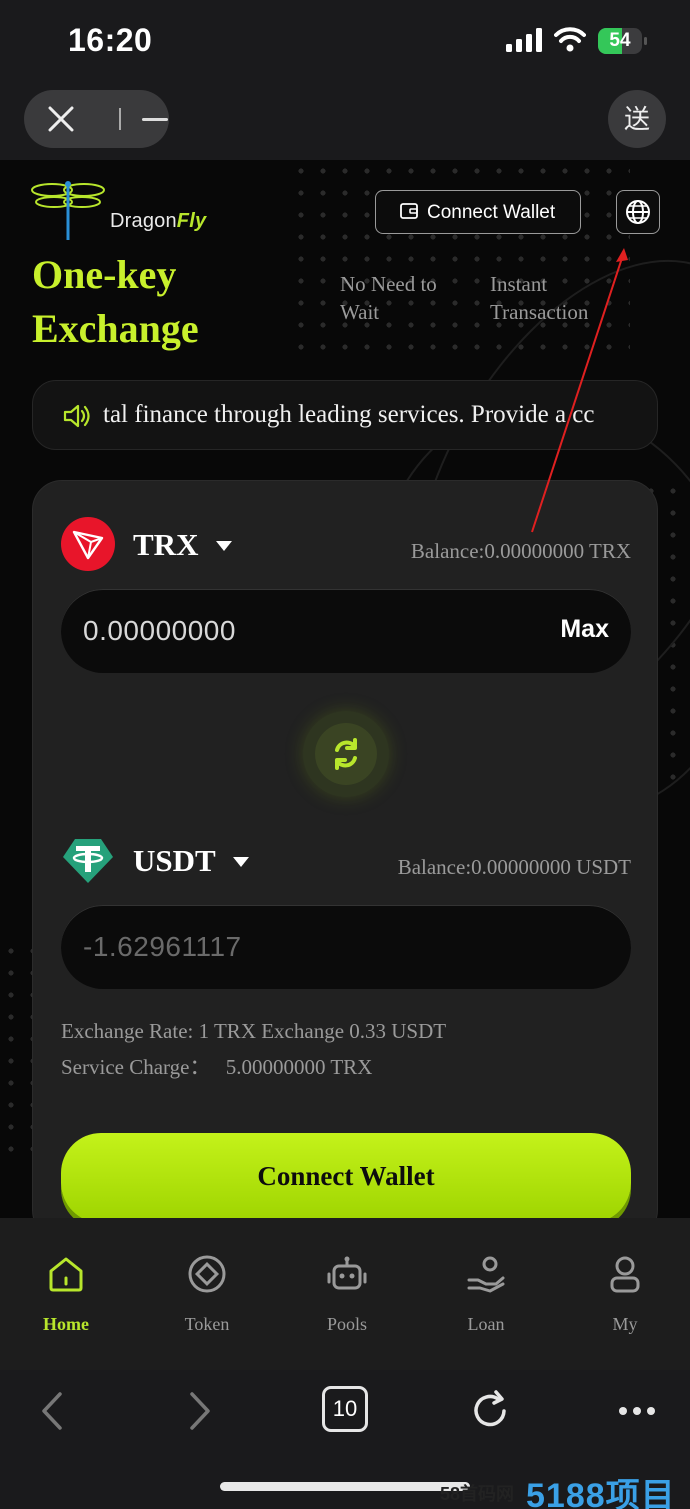 The width and height of the screenshot is (690, 1509). I want to click on nav-token-label: Token, so click(207, 1324).